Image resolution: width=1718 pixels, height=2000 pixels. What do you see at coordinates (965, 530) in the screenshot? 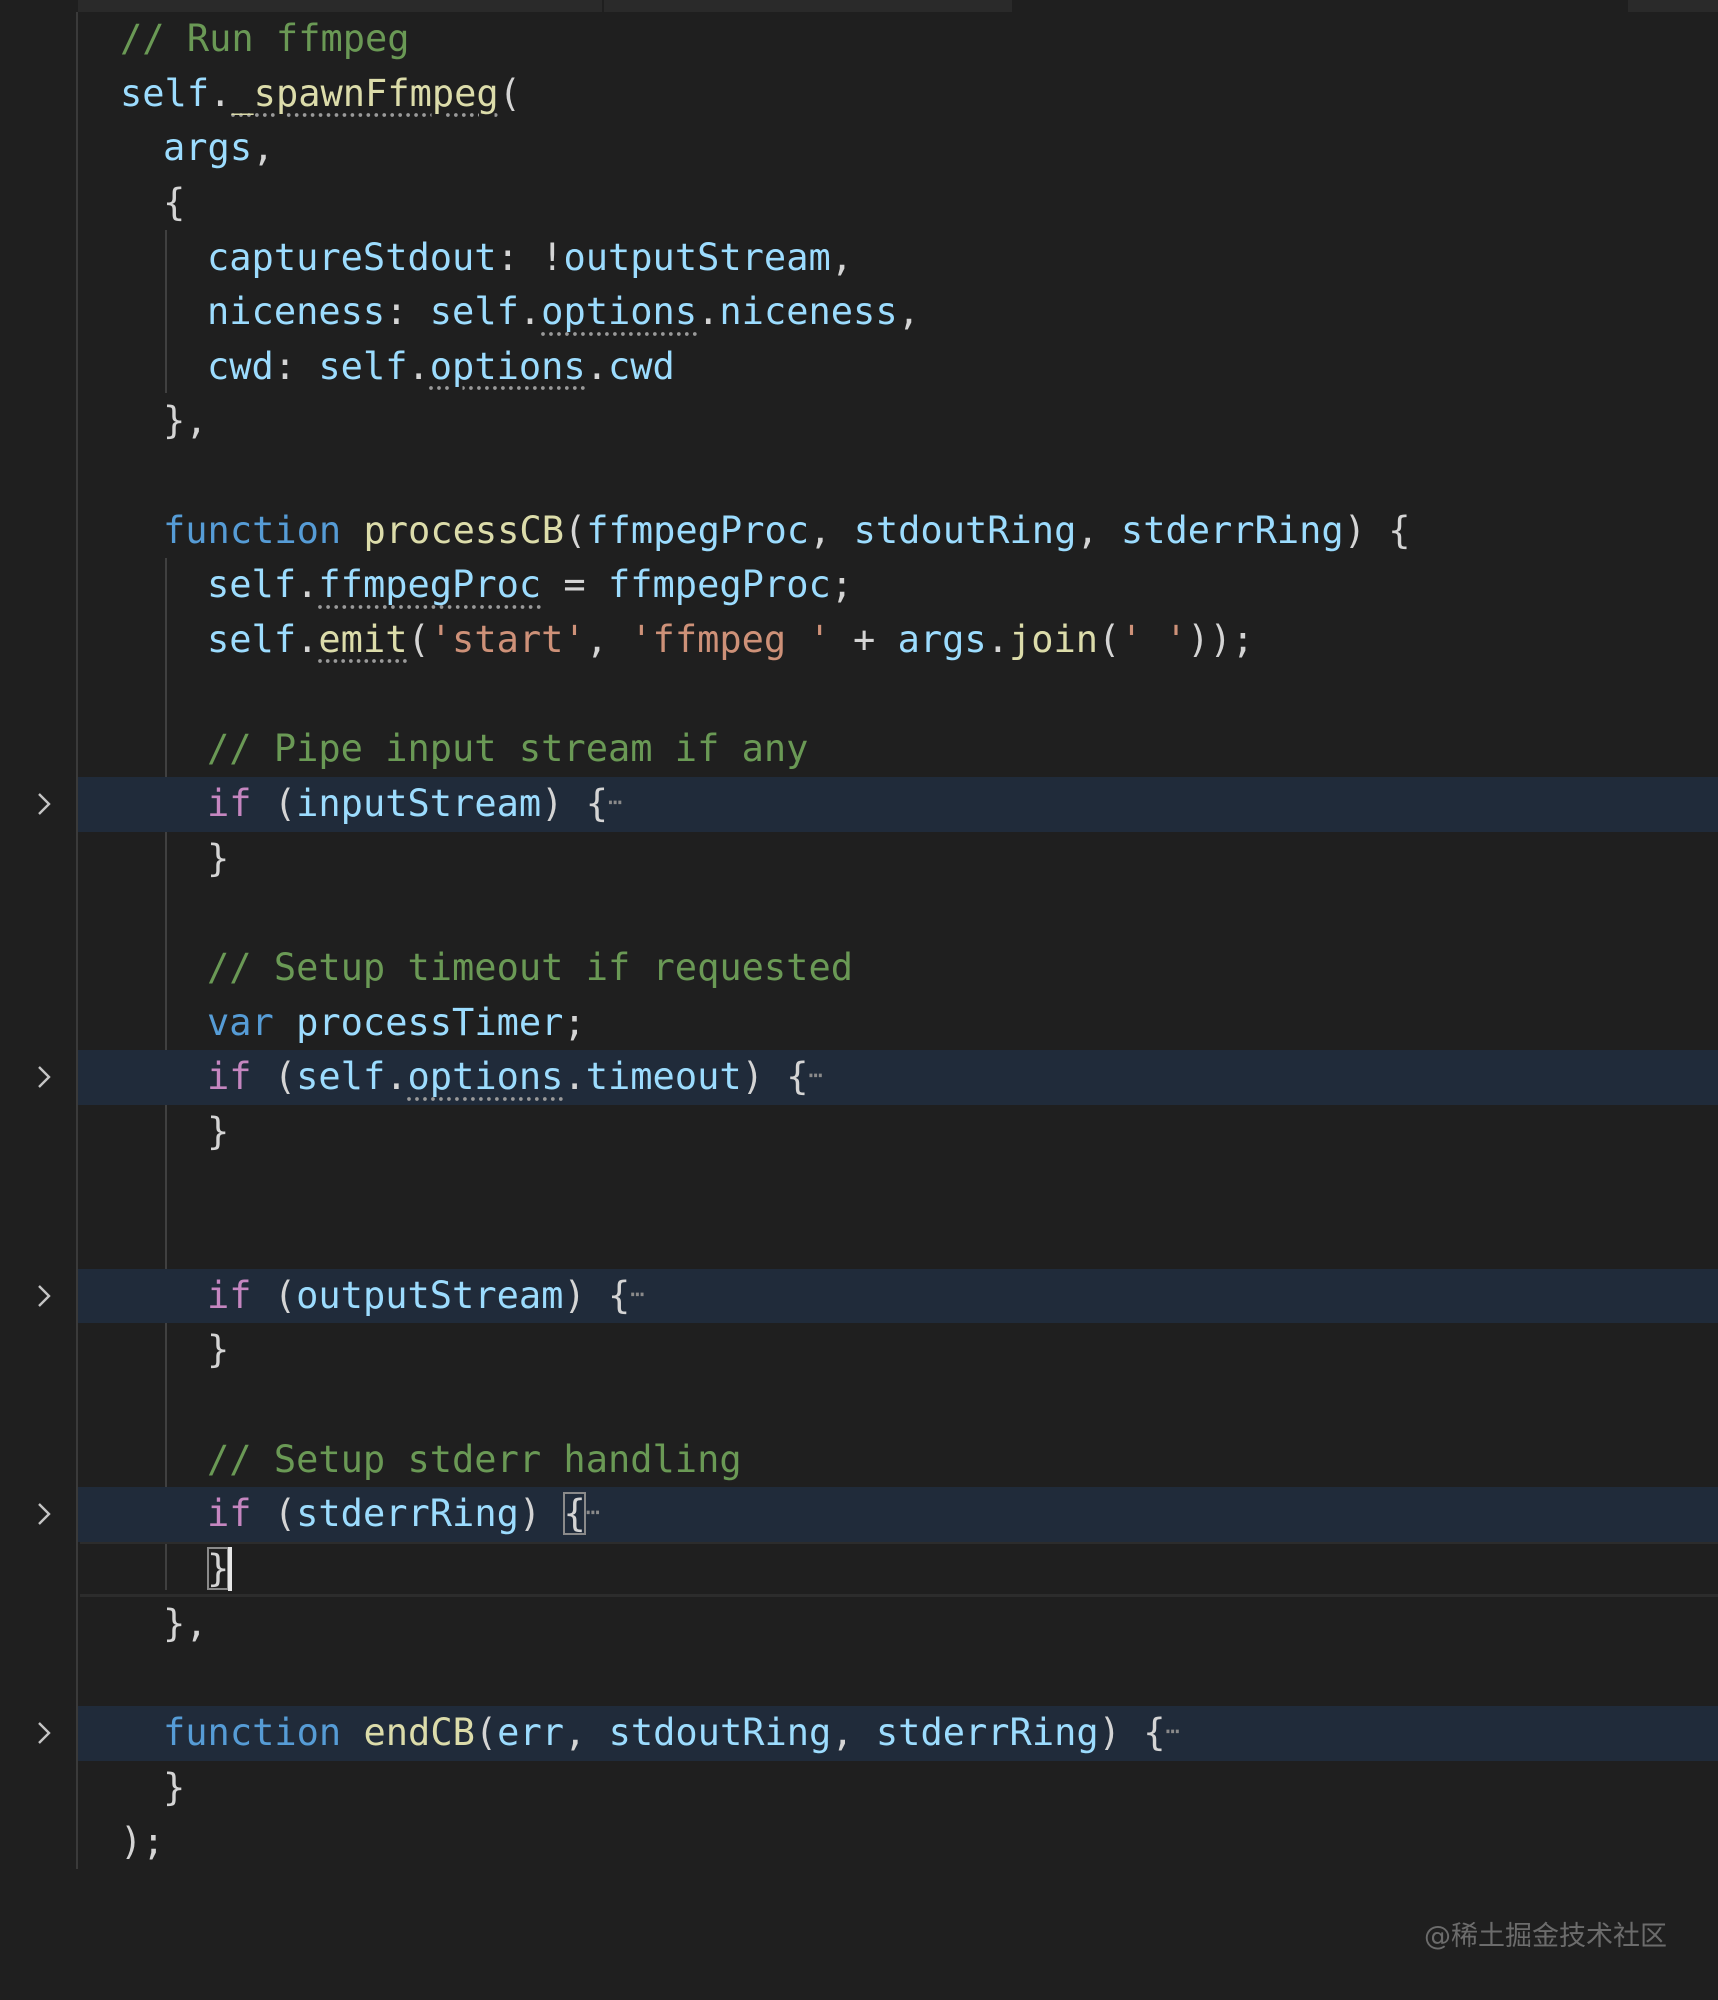
I see `parameter: stdoutRing` at bounding box center [965, 530].